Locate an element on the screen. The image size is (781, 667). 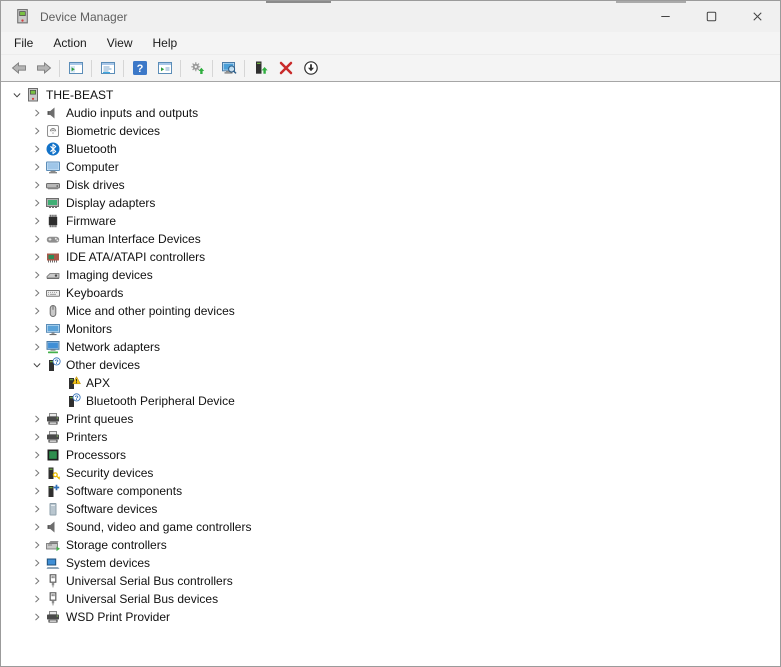
close-button is located at coordinates (757, 16).